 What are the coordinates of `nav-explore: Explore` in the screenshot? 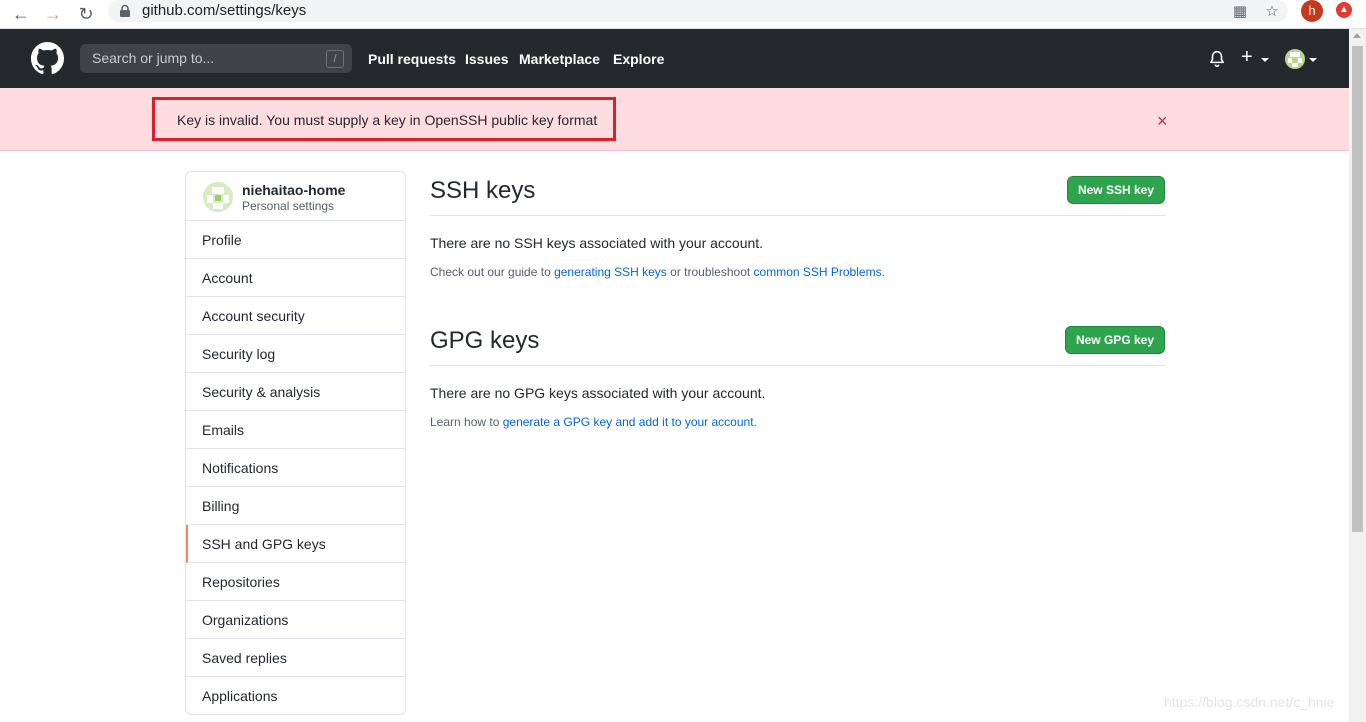 It's located at (638, 59).